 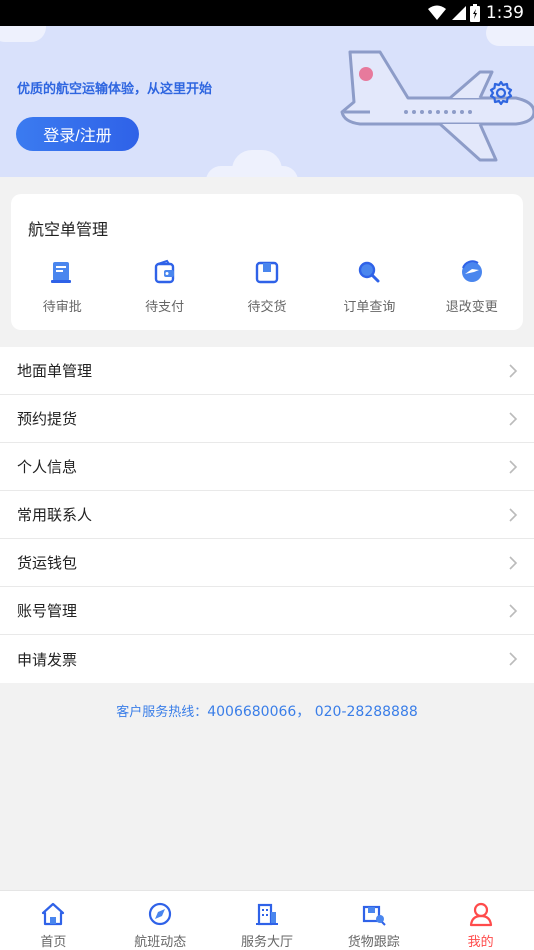 What do you see at coordinates (77, 134) in the screenshot?
I see `login-register-button: 登录/注册` at bounding box center [77, 134].